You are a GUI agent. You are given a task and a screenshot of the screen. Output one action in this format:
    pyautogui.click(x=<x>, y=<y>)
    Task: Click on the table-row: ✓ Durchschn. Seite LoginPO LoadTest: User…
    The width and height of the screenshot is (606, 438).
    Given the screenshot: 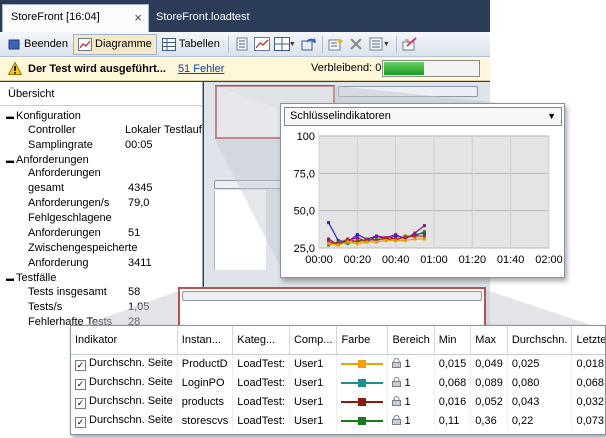 What is the action you would take?
    pyautogui.click(x=338, y=382)
    